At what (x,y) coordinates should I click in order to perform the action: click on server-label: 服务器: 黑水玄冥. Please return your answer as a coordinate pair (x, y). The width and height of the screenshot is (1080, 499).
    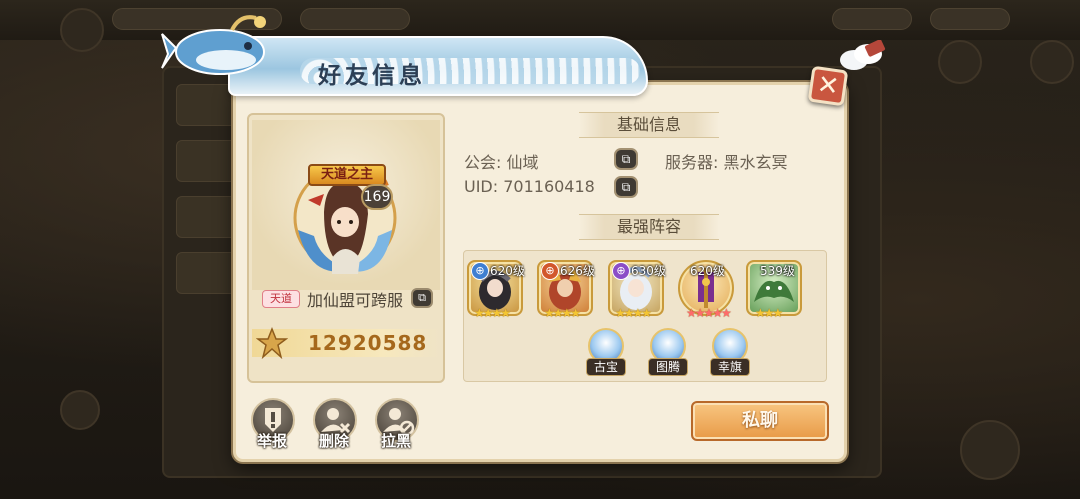
    Looking at the image, I should click on (726, 162).